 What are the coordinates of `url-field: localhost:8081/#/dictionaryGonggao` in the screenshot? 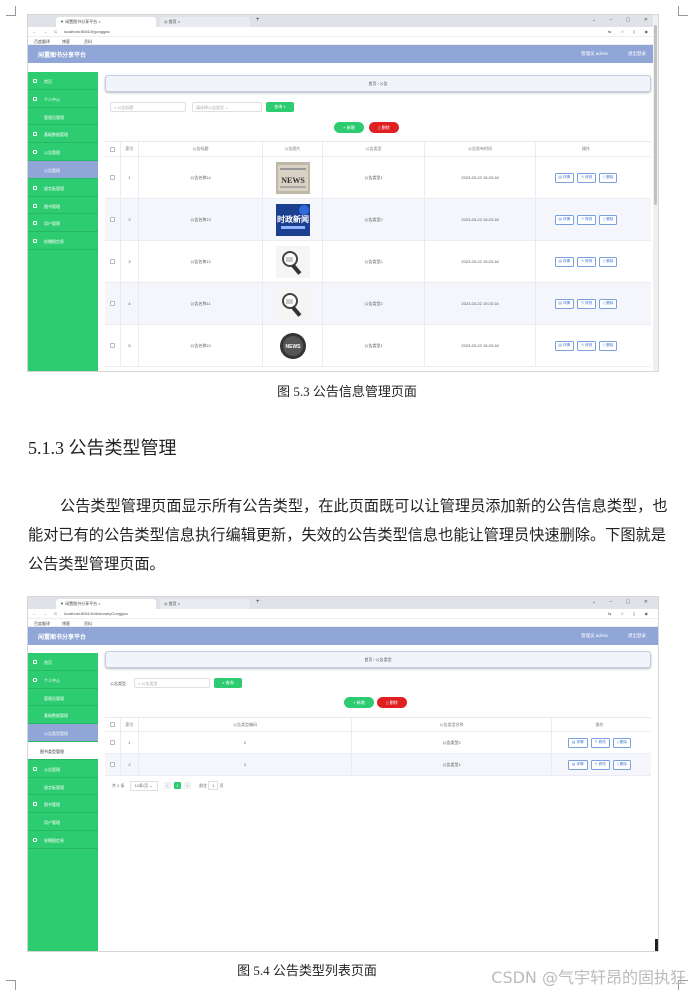 It's located at (96, 613).